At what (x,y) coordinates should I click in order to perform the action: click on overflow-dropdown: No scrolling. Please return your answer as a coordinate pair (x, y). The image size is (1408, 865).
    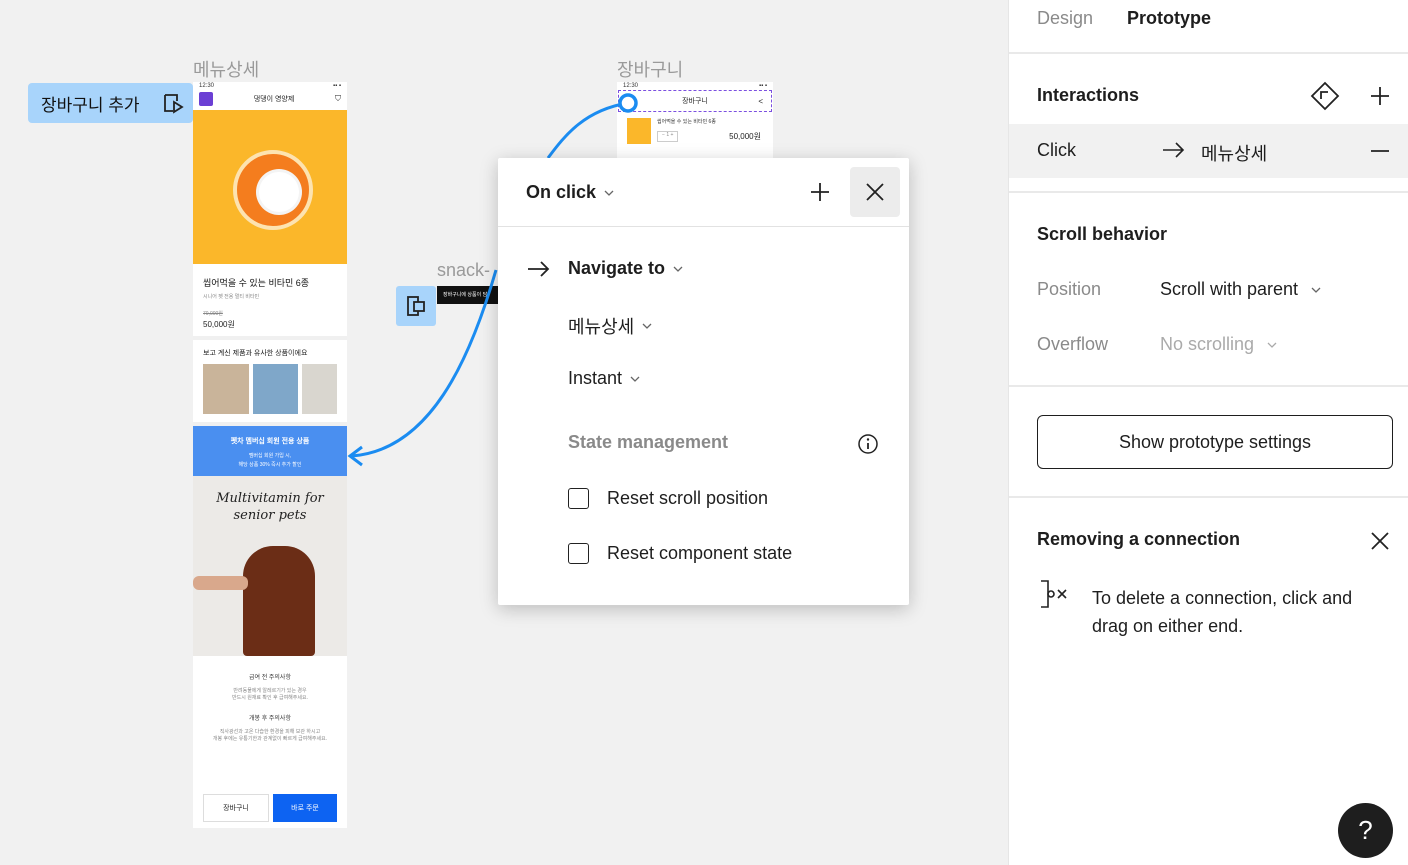
    Looking at the image, I should click on (1218, 344).